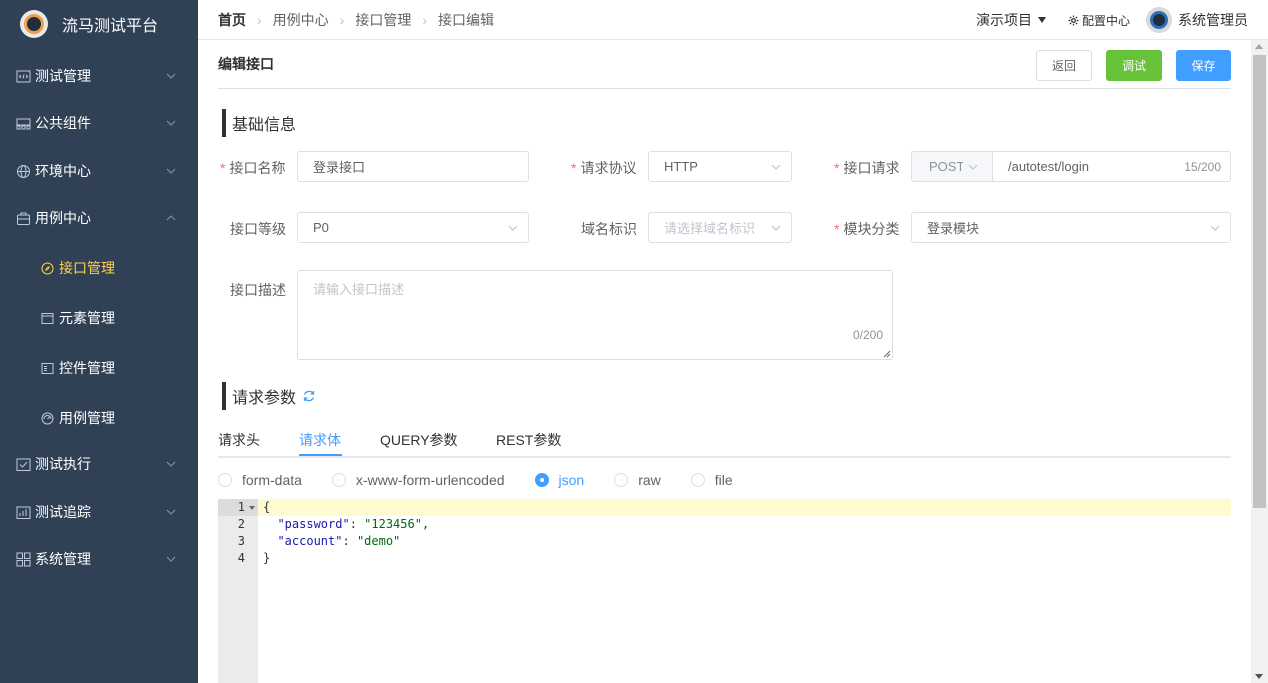 This screenshot has height=683, width=1268. What do you see at coordinates (724, 64) in the screenshot?
I see `page-head: 编辑接口 返回 调试 保存` at bounding box center [724, 64].